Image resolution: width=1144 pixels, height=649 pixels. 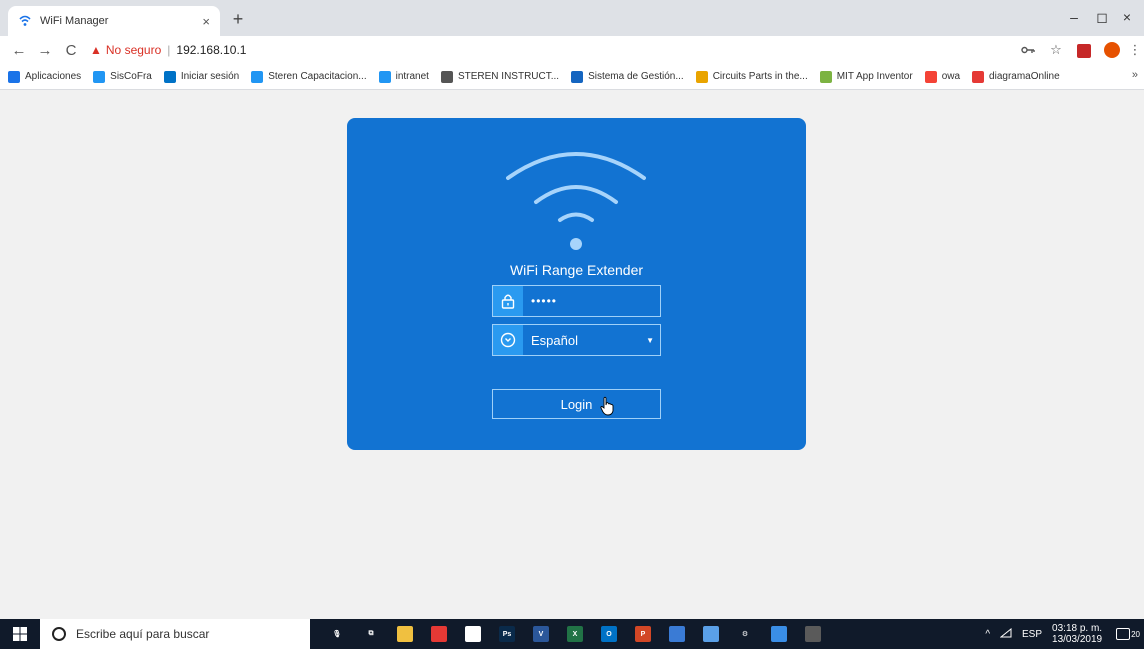 What do you see at coordinates (210, 76) in the screenshot?
I see `bookmark-label: Iniciar sesión` at bounding box center [210, 76].